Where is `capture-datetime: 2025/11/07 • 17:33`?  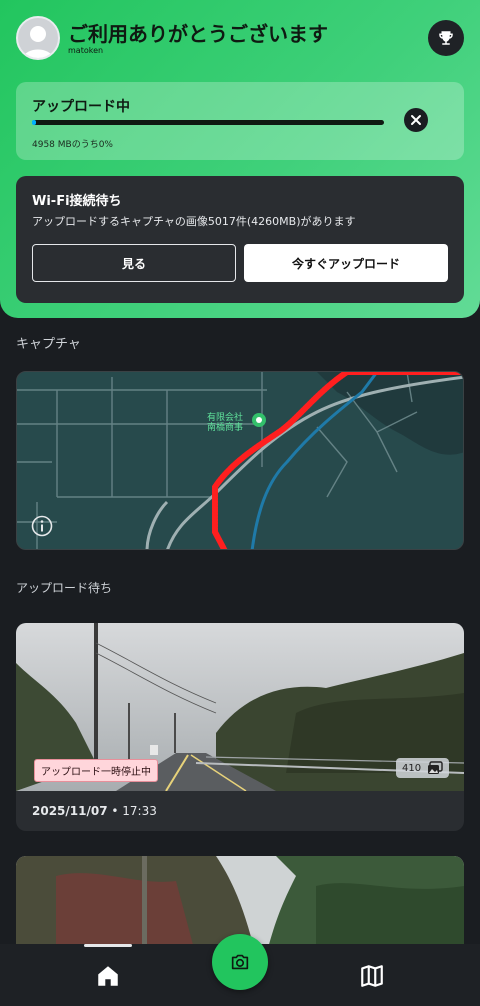 capture-datetime: 2025/11/07 • 17:33 is located at coordinates (94, 811).